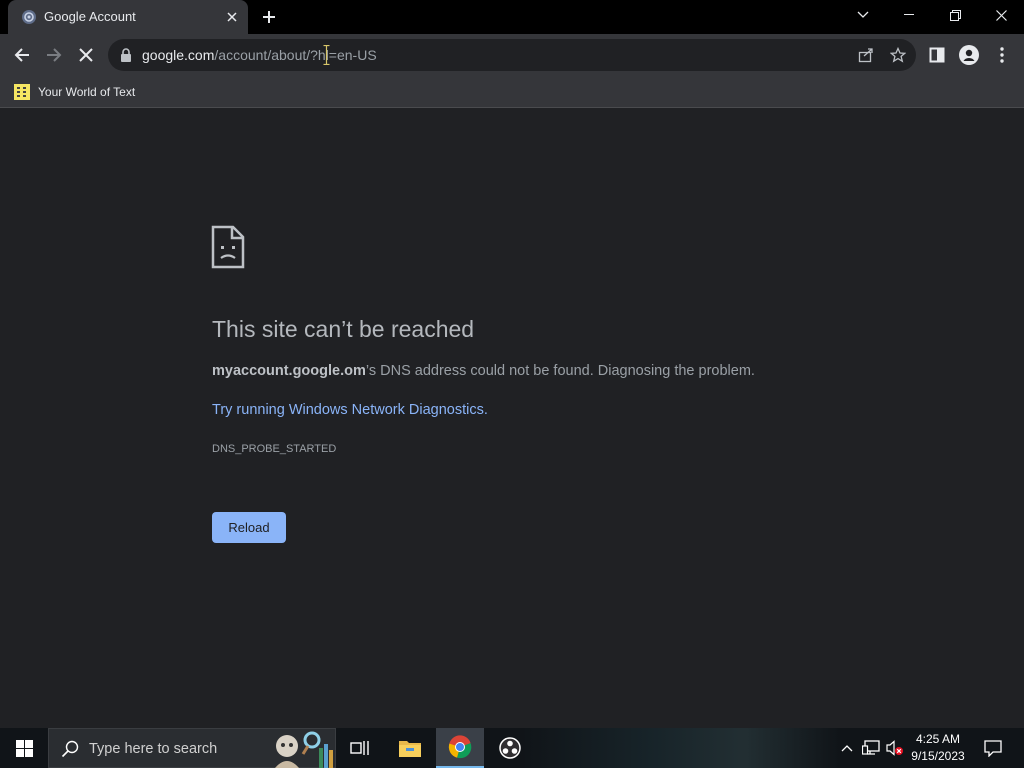 The height and width of the screenshot is (768, 1024). I want to click on windows-taskbar: Type here to search 4:25 AM 9/15/2023, so click(512, 748).